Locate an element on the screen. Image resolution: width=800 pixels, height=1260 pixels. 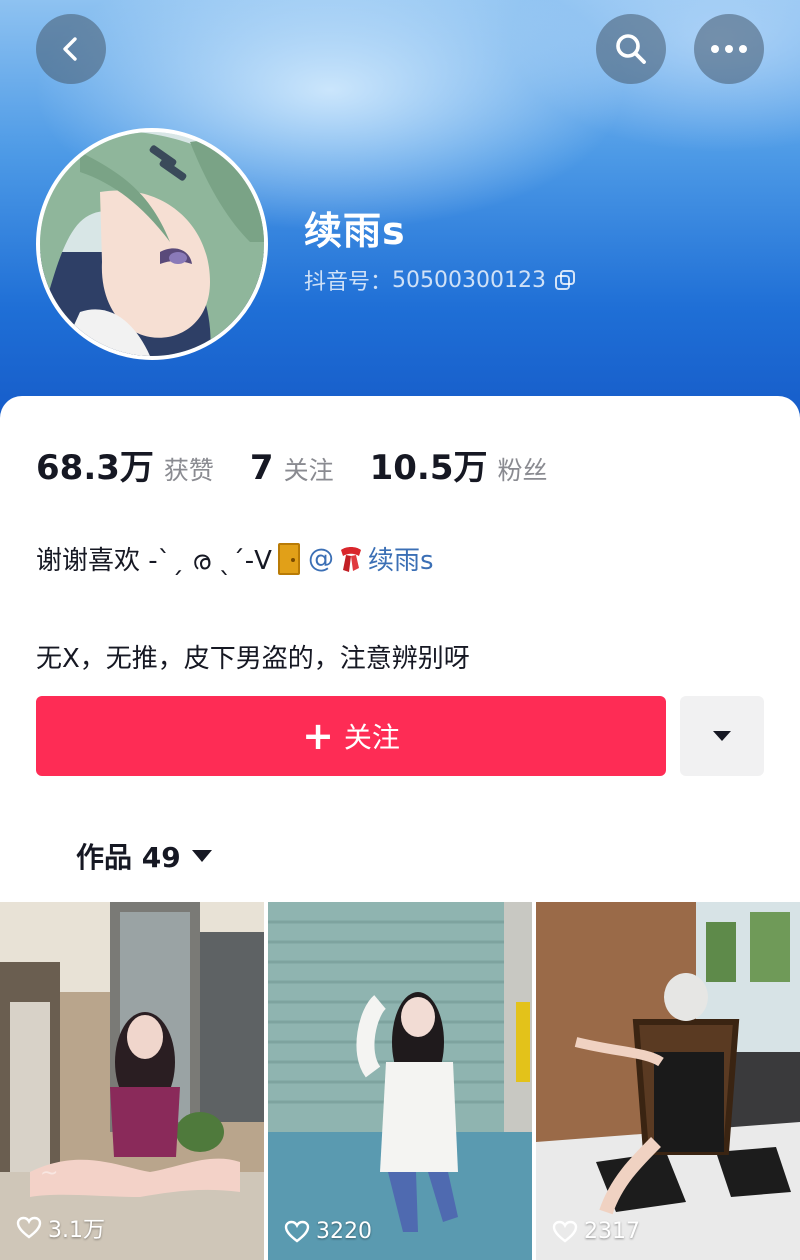
profile-stats: 68.3万 获赞 7 关注 10.5万 粉丝 is located at coordinates (310, 464).